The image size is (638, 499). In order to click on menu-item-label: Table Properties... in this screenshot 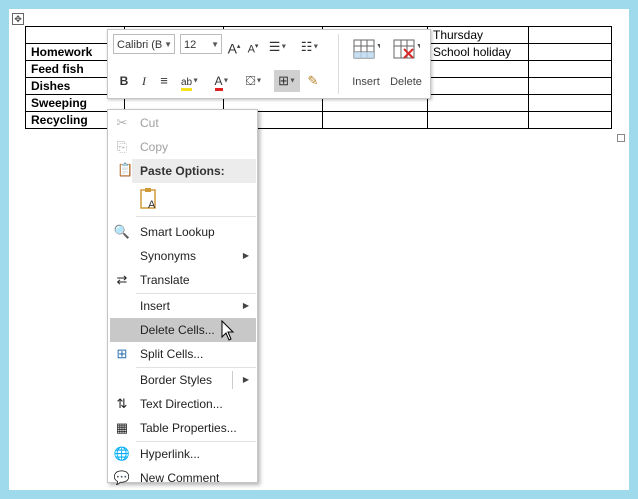, I will do `click(188, 428)`.